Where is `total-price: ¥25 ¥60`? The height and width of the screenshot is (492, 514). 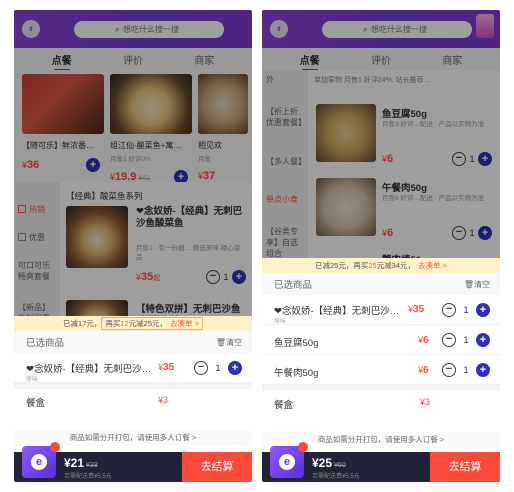 total-price: ¥25 ¥60 is located at coordinates (329, 463).